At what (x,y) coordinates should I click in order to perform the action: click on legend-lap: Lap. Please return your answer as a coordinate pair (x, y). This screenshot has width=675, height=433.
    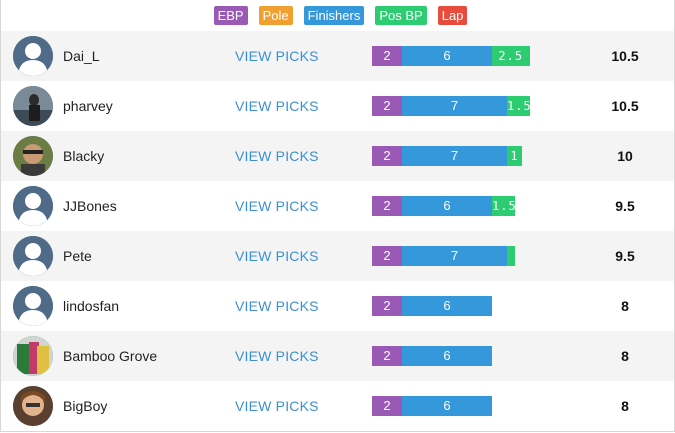
    Looking at the image, I should click on (452, 15).